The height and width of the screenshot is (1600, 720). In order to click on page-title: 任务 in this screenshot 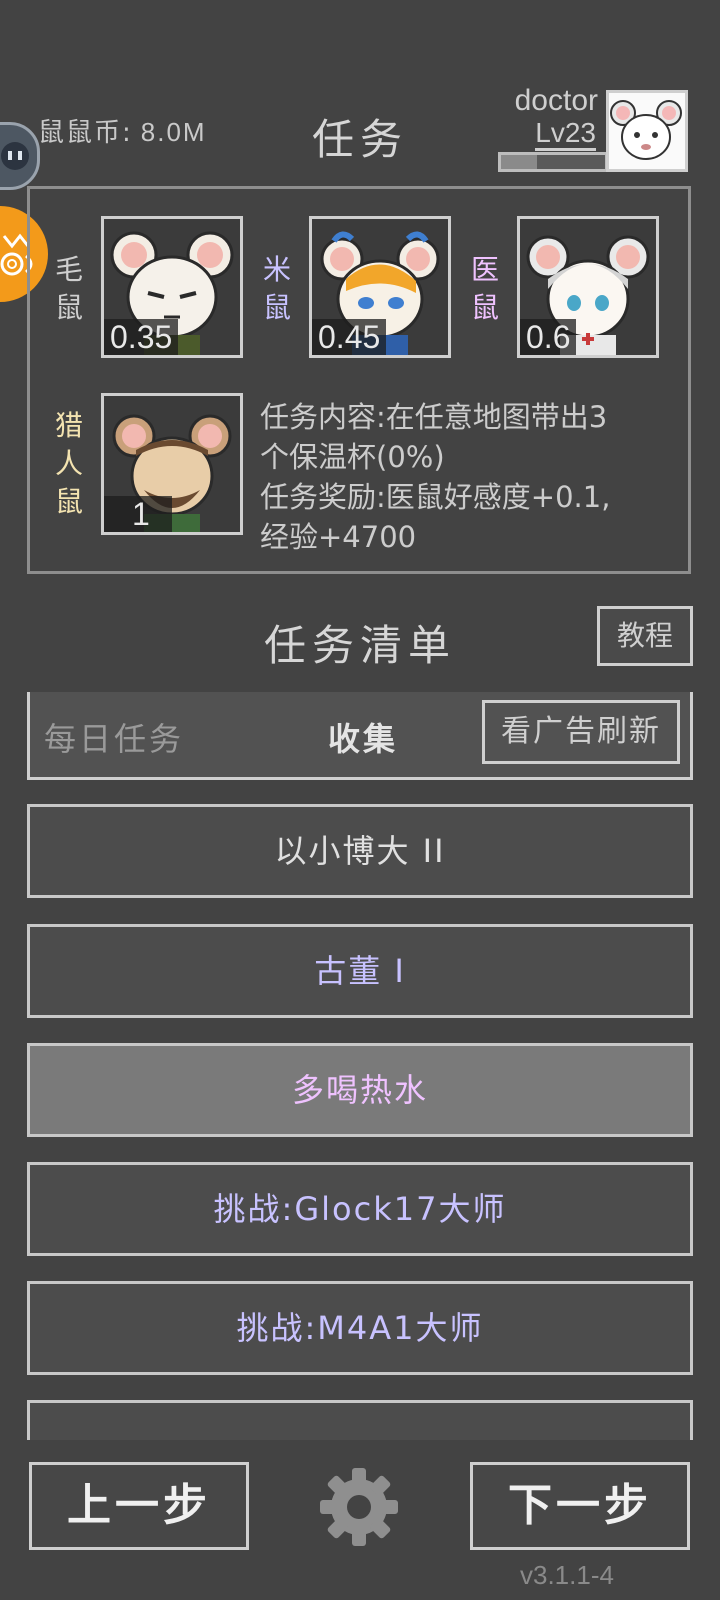, I will do `click(359, 139)`.